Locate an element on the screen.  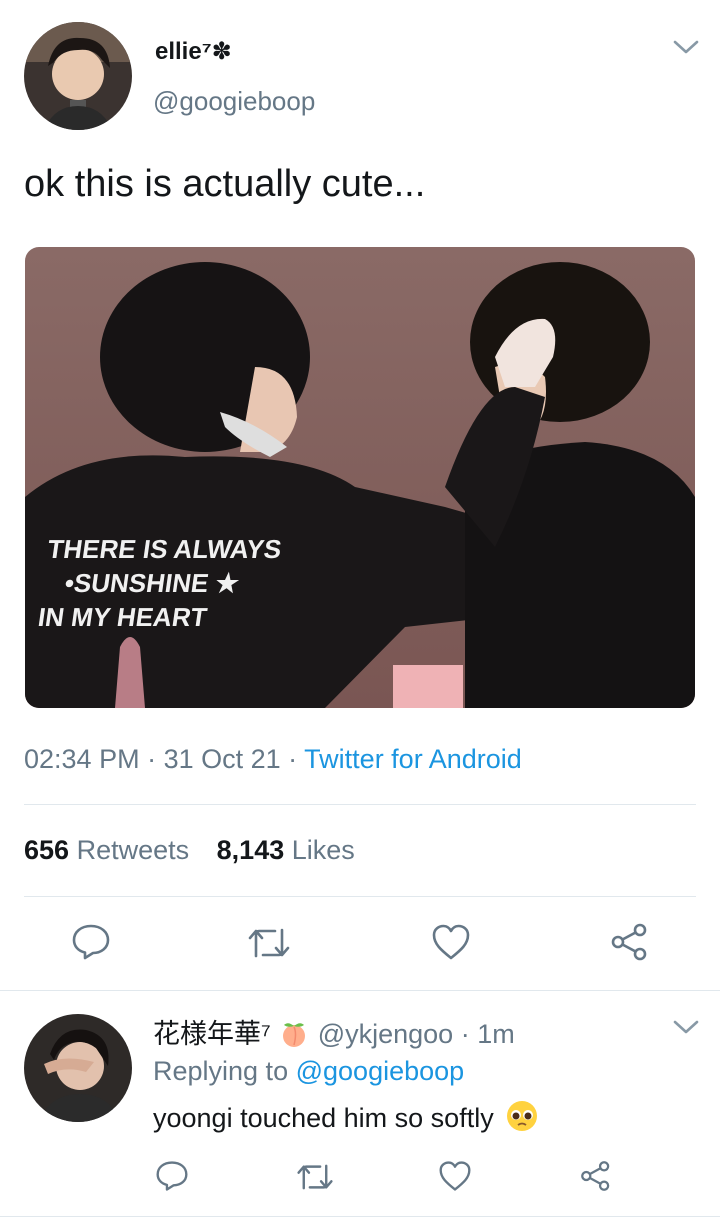
likes-label: Likes is located at coordinates (323, 850).